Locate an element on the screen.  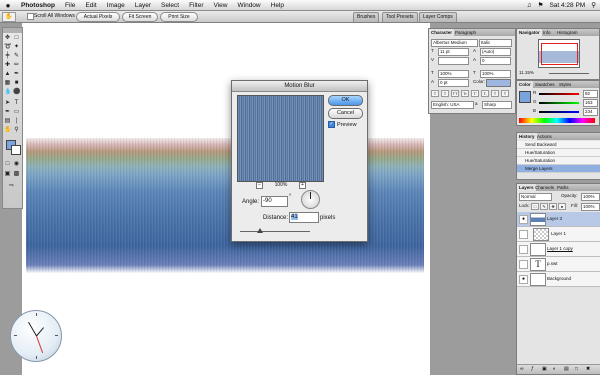
fill-field: 100% is located at coordinates (590, 207).